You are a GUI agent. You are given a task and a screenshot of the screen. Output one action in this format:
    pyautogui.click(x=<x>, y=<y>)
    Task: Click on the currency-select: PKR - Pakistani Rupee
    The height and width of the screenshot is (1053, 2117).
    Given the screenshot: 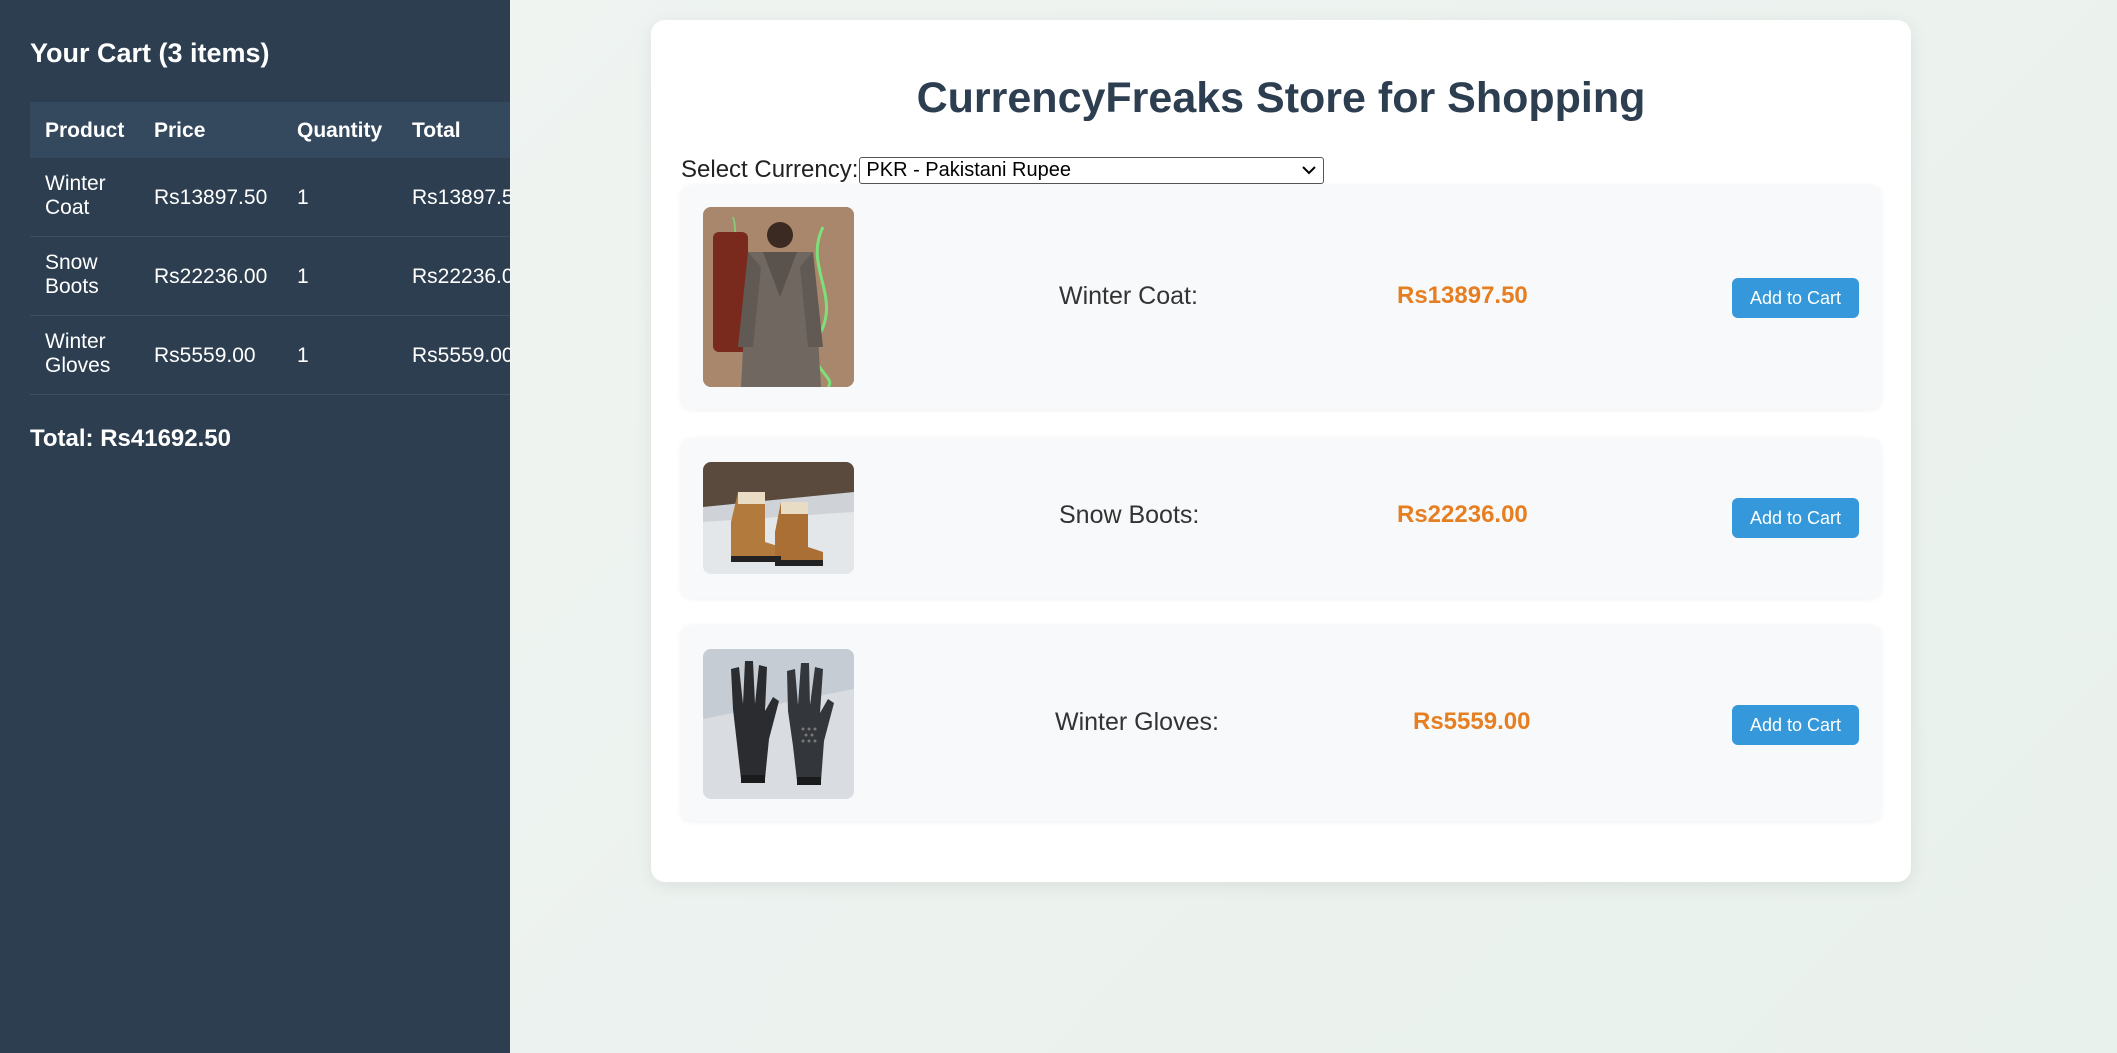 What is the action you would take?
    pyautogui.click(x=1092, y=170)
    